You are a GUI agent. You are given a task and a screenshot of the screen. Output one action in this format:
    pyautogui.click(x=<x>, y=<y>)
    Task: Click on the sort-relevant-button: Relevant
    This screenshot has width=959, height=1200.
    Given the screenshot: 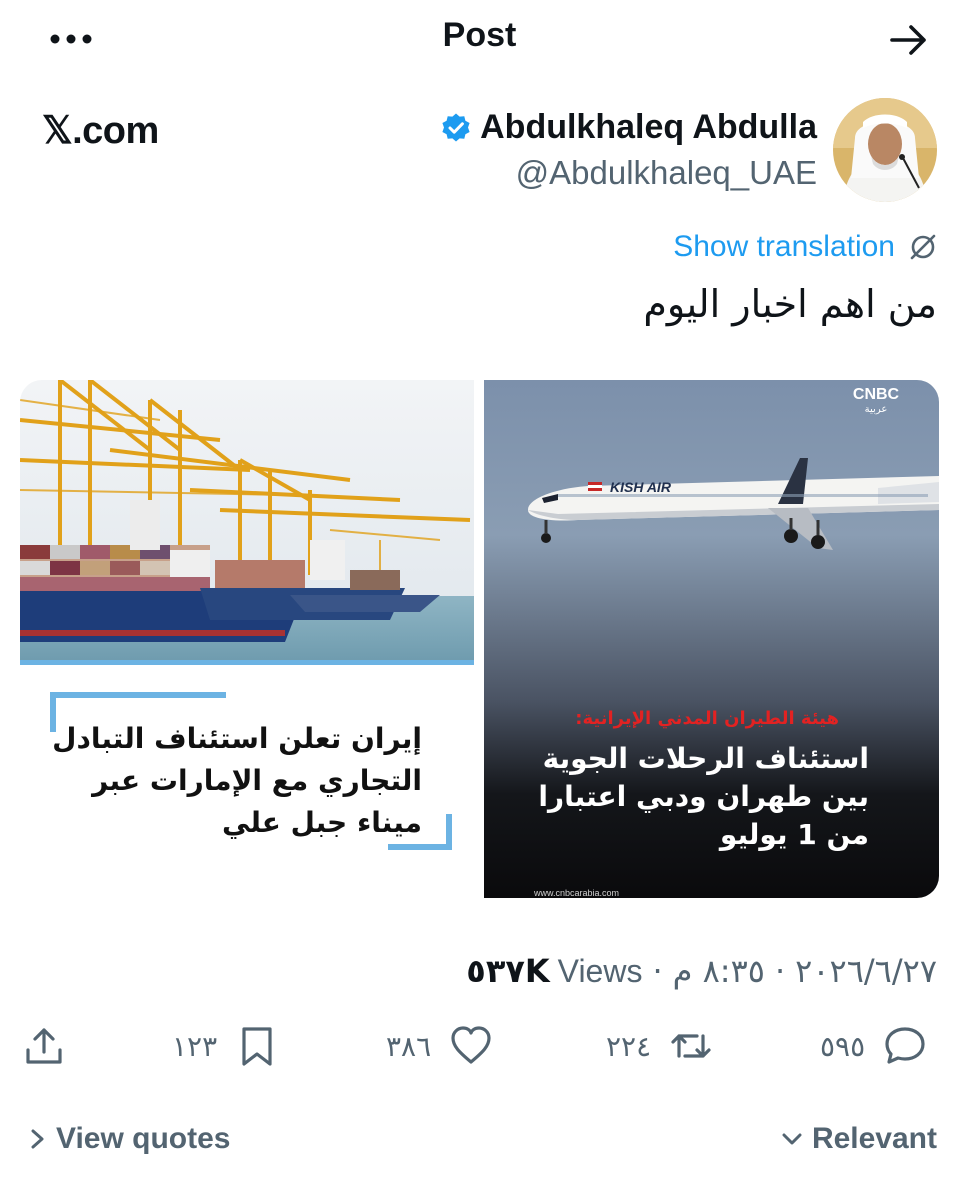 What is the action you would take?
    pyautogui.click(x=858, y=1139)
    